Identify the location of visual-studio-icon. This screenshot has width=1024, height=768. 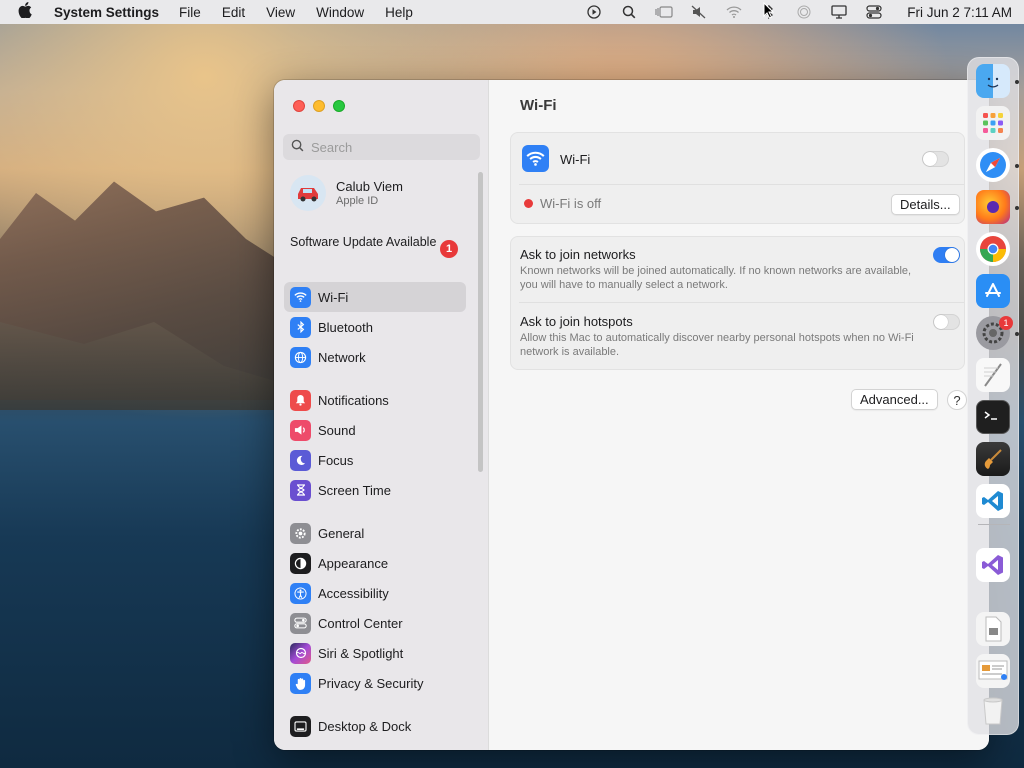
(993, 565).